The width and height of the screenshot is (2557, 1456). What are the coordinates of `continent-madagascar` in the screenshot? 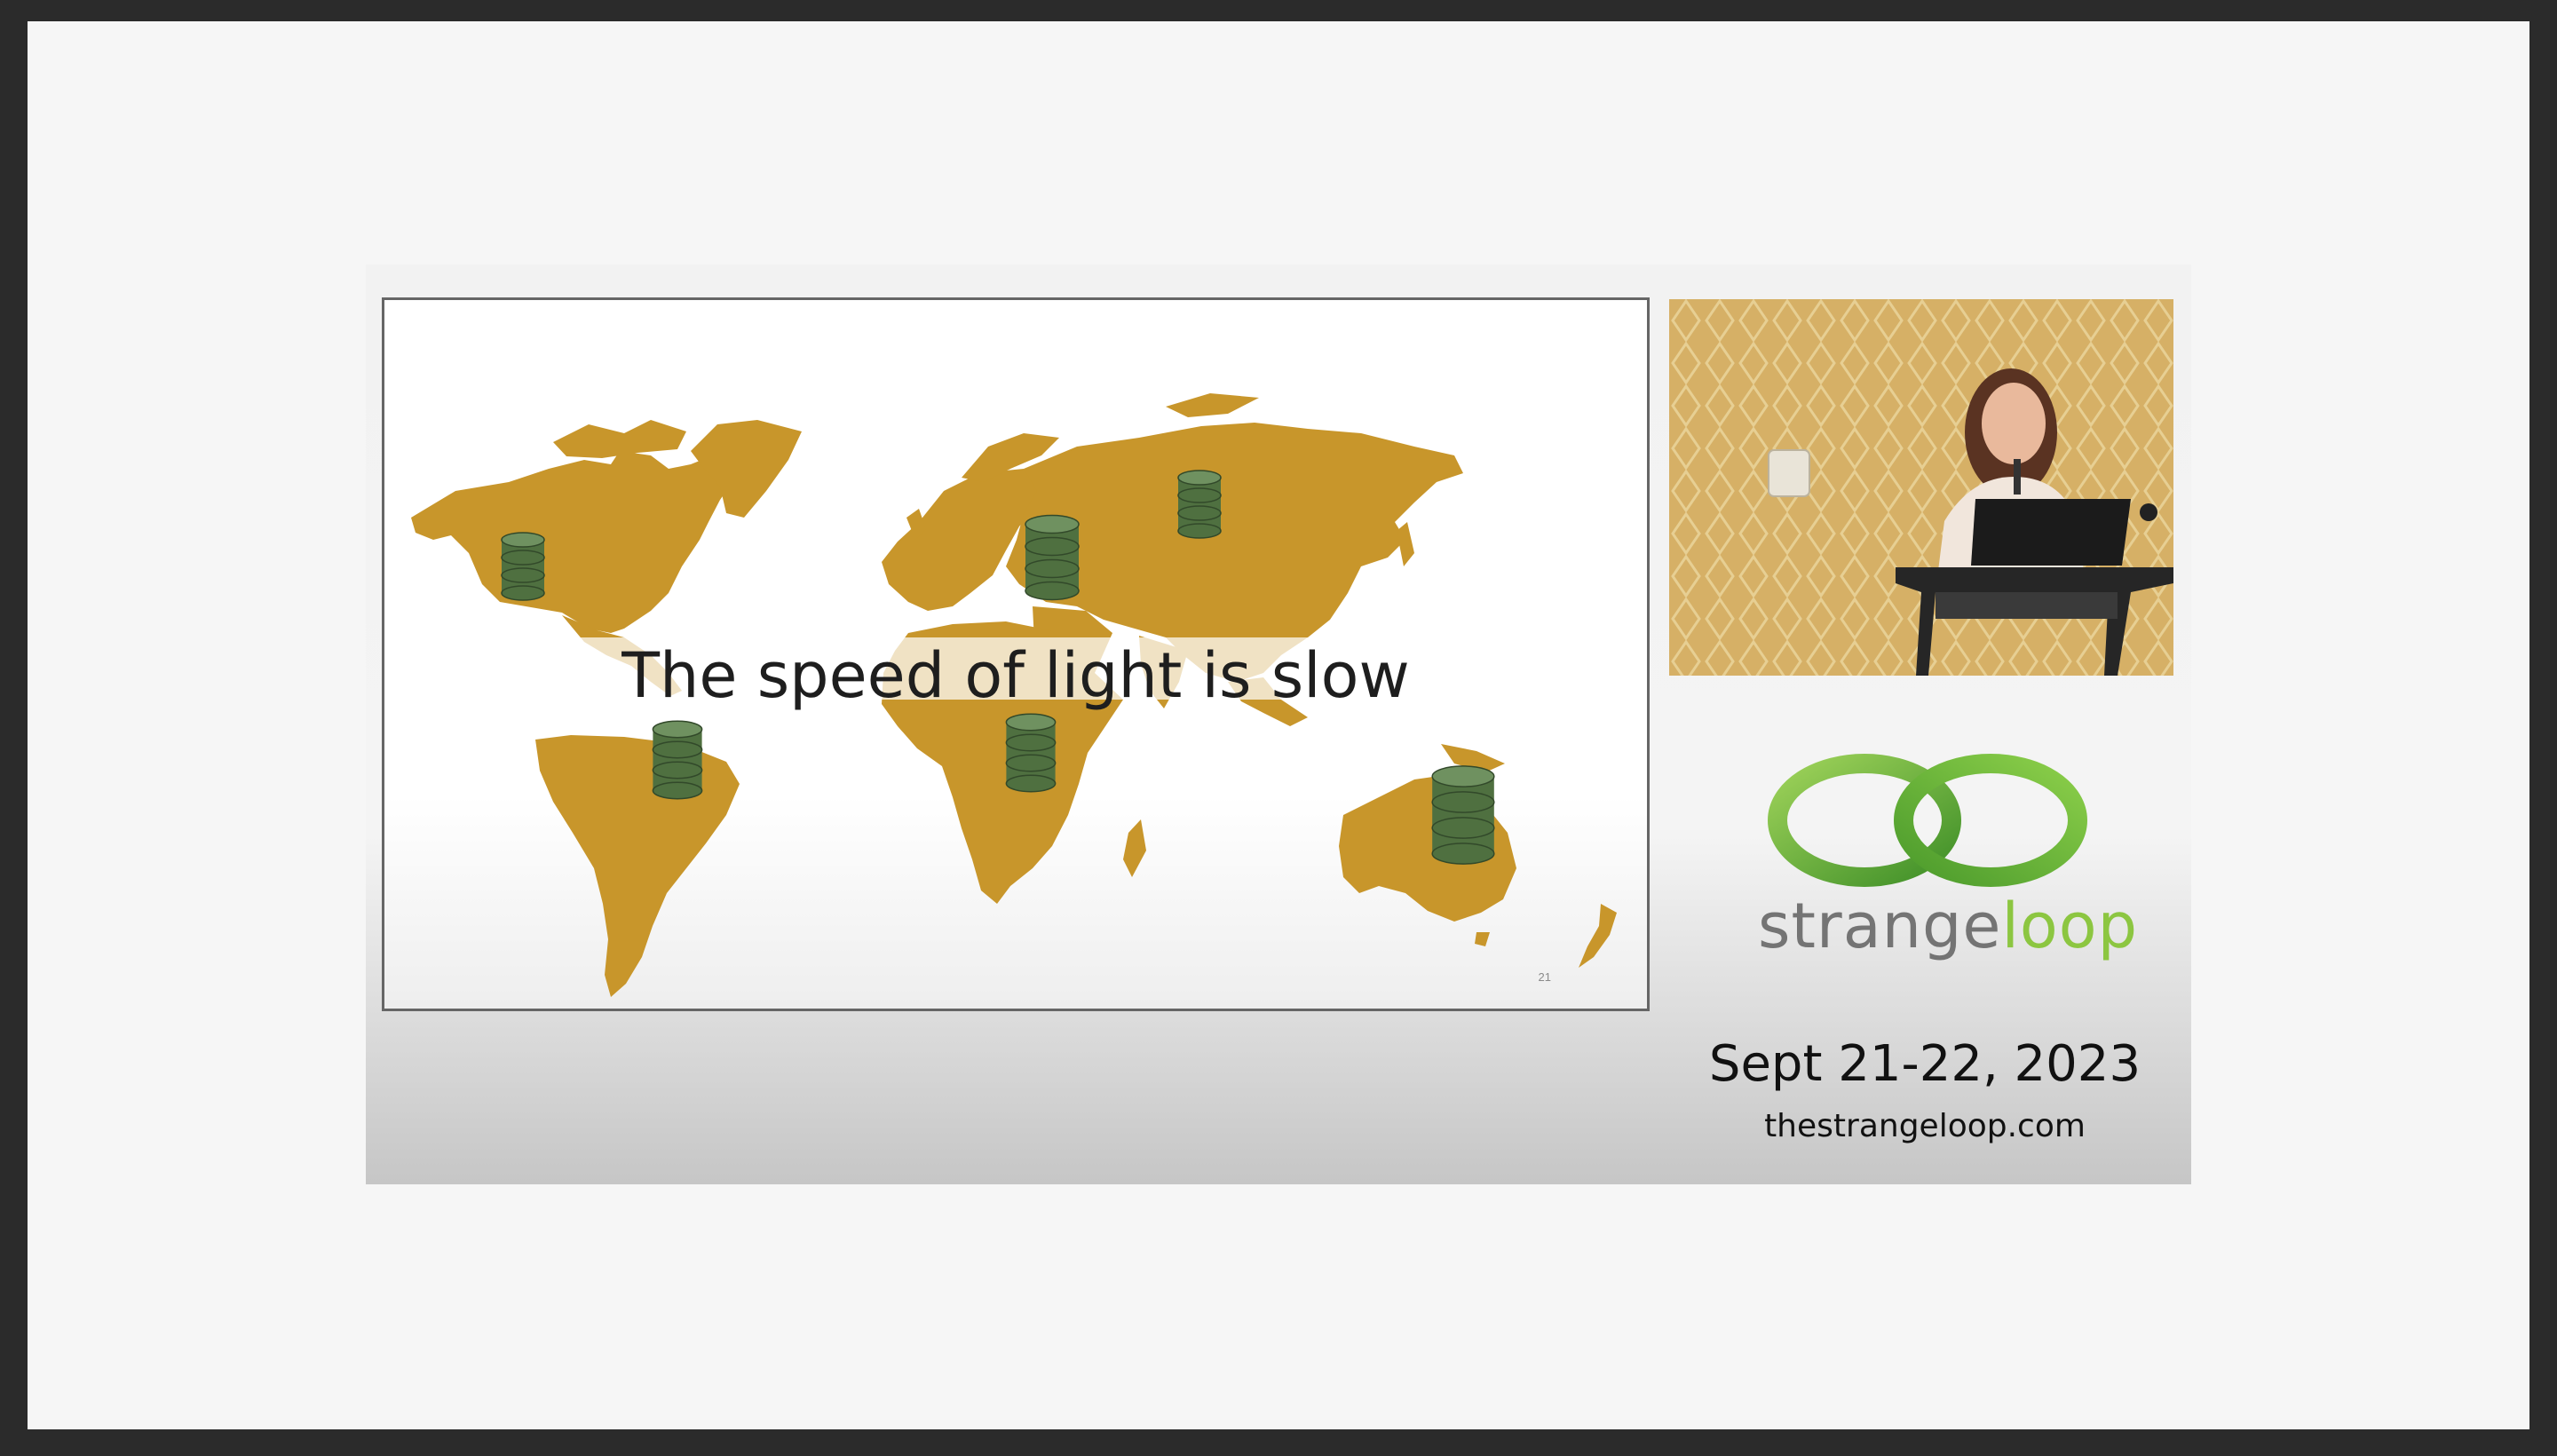 It's located at (1134, 848).